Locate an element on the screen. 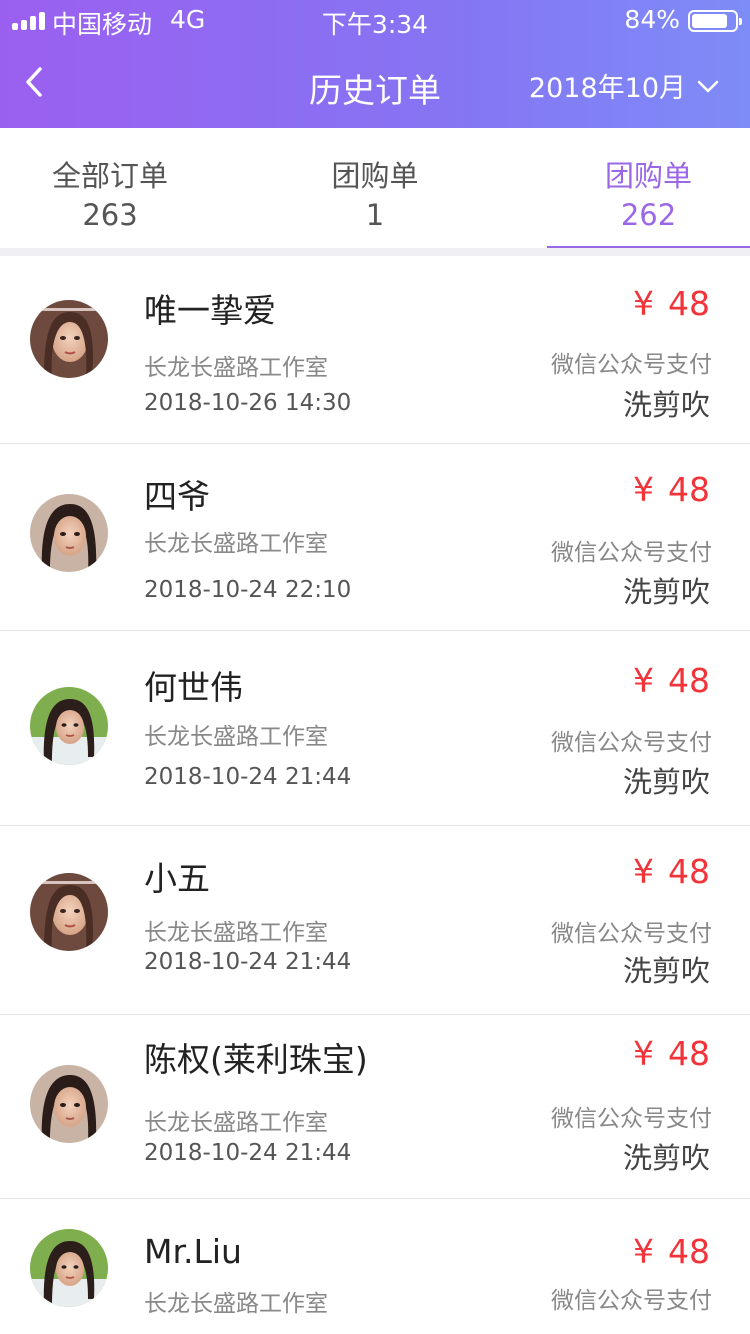  status-bar: 中国移动 4G 下午3:34 84% is located at coordinates (375, 20).